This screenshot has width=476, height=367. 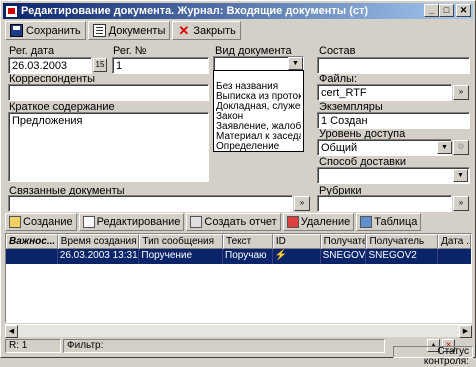 What do you see at coordinates (233, 222) in the screenshot?
I see `create-report-button: Создать отчет` at bounding box center [233, 222].